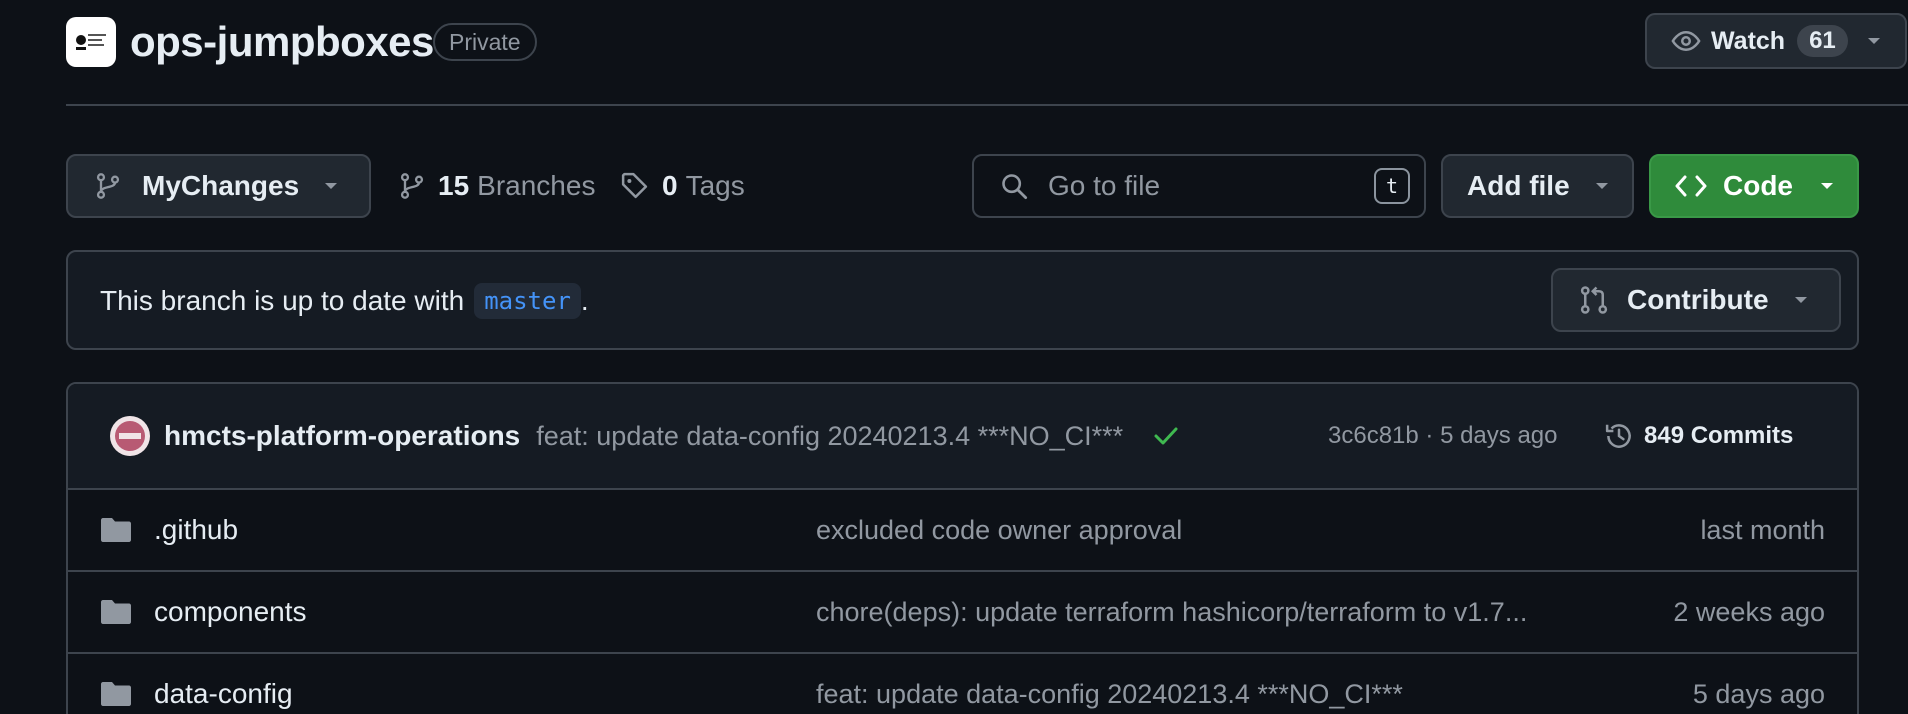  Describe the element at coordinates (670, 185) in the screenshot. I see `tags-count: 0` at that location.